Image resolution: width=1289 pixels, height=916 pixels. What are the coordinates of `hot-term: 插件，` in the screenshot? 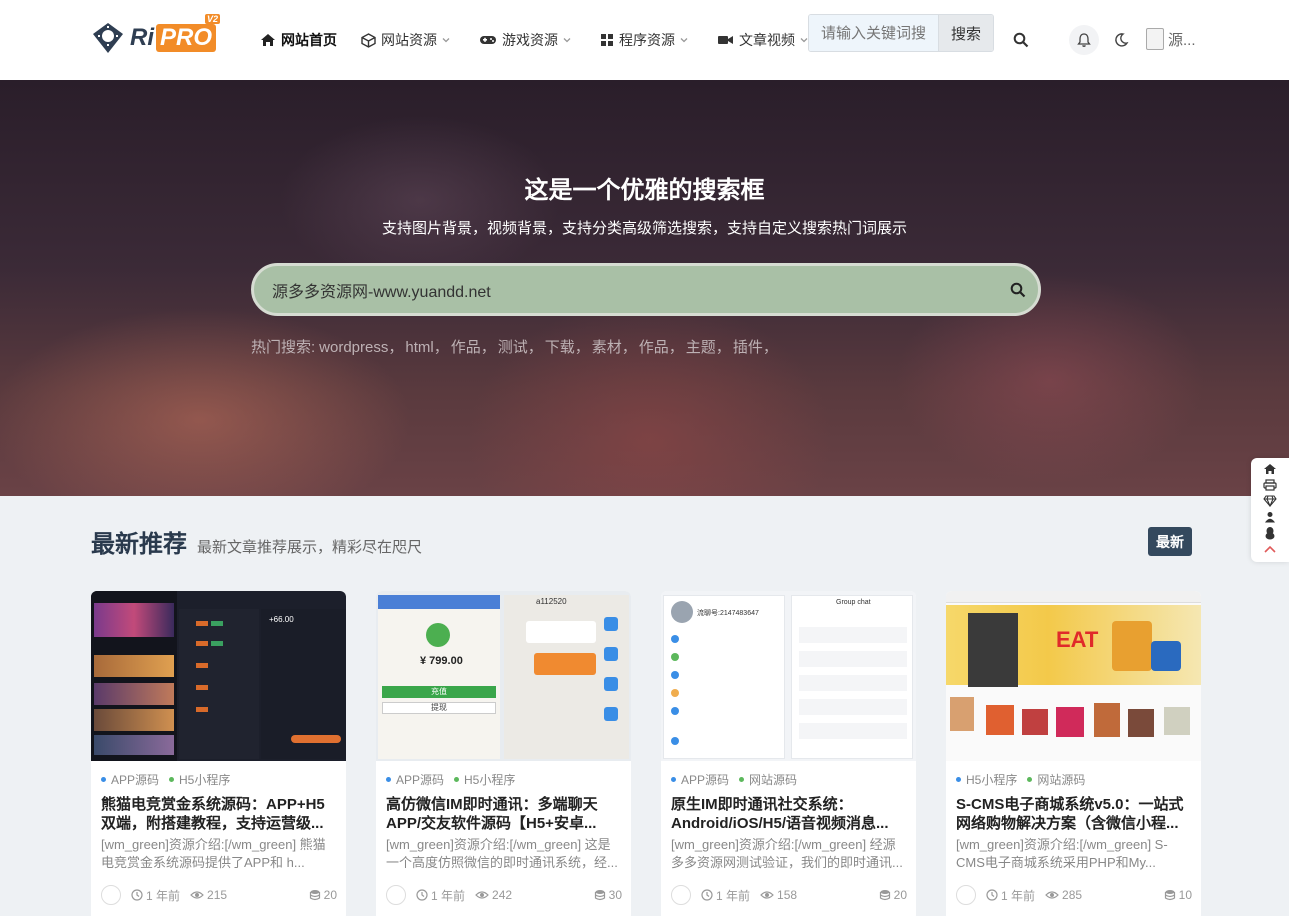 It's located at (755, 346).